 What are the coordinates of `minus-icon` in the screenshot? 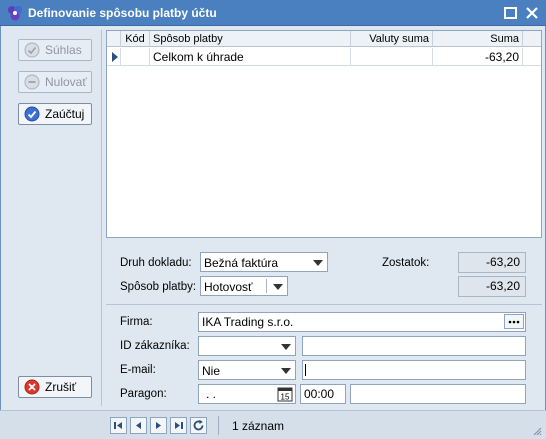 It's located at (32, 82).